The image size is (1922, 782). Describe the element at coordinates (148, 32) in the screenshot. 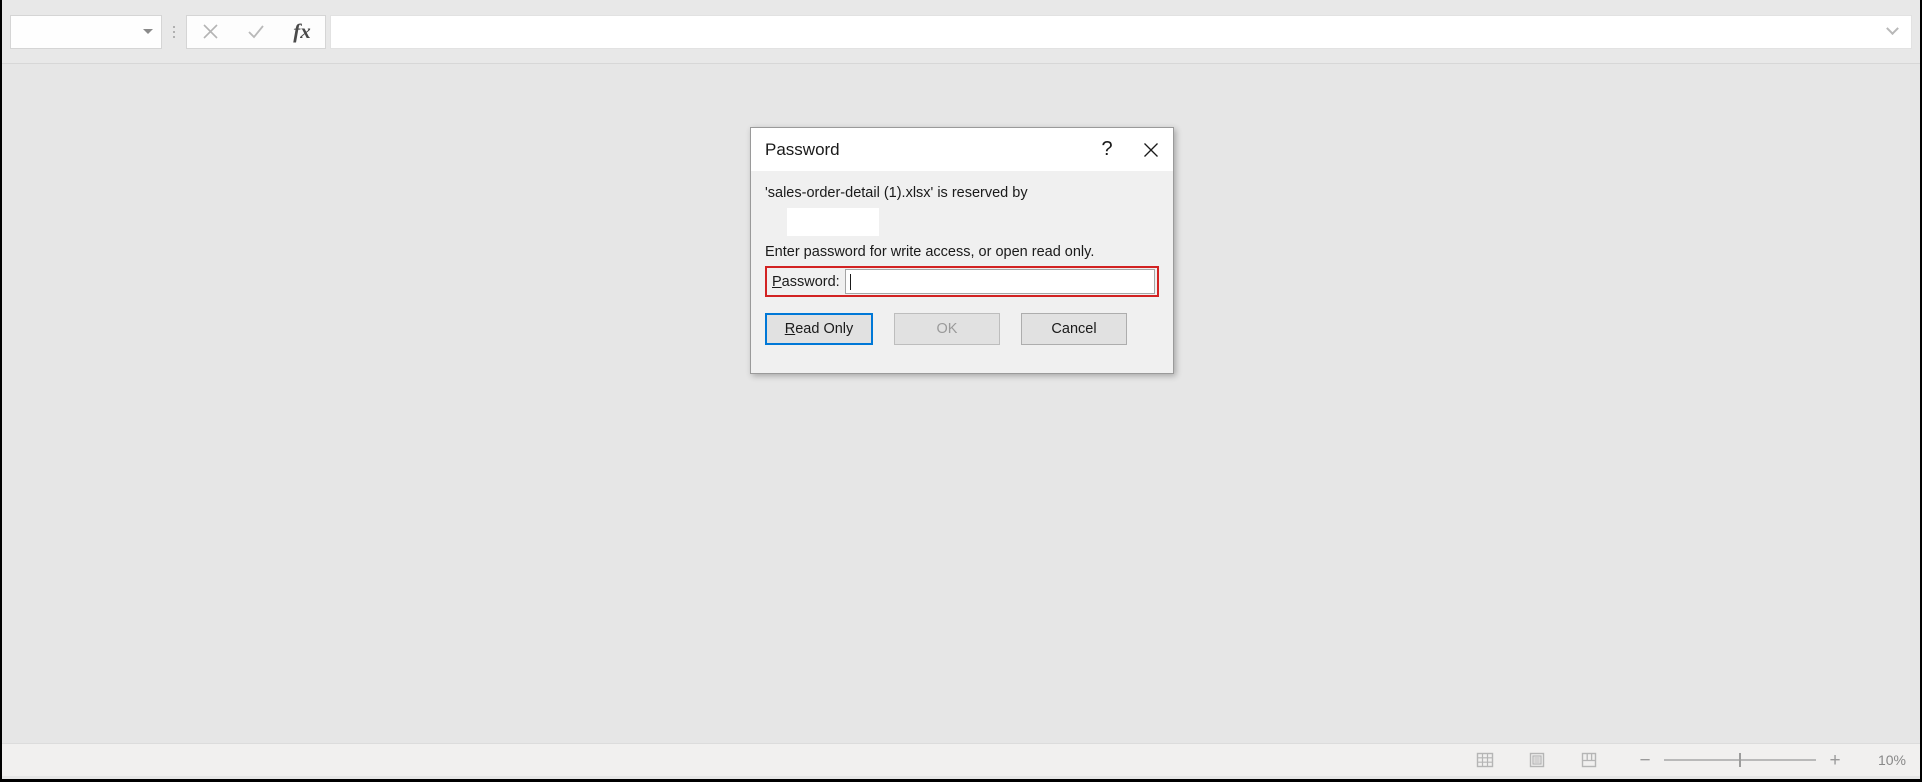

I see `chevron-down-icon` at that location.